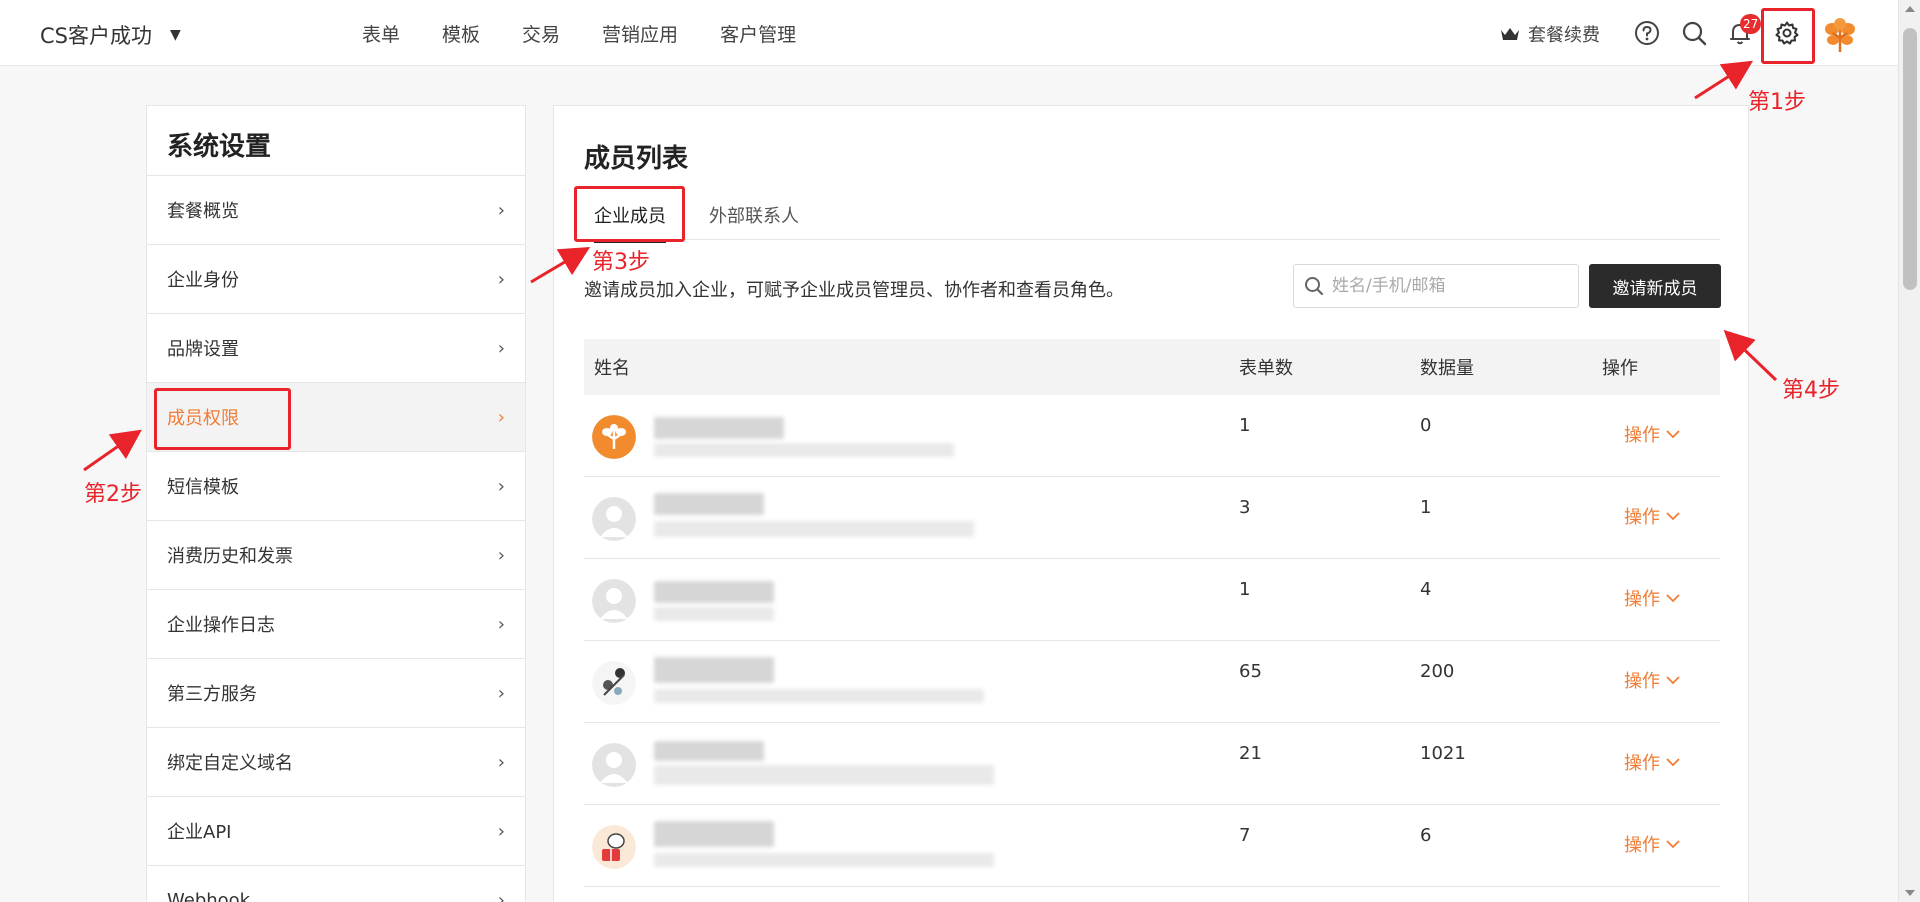  Describe the element at coordinates (1245, 835) in the screenshot. I see `member-form-count: 7` at that location.